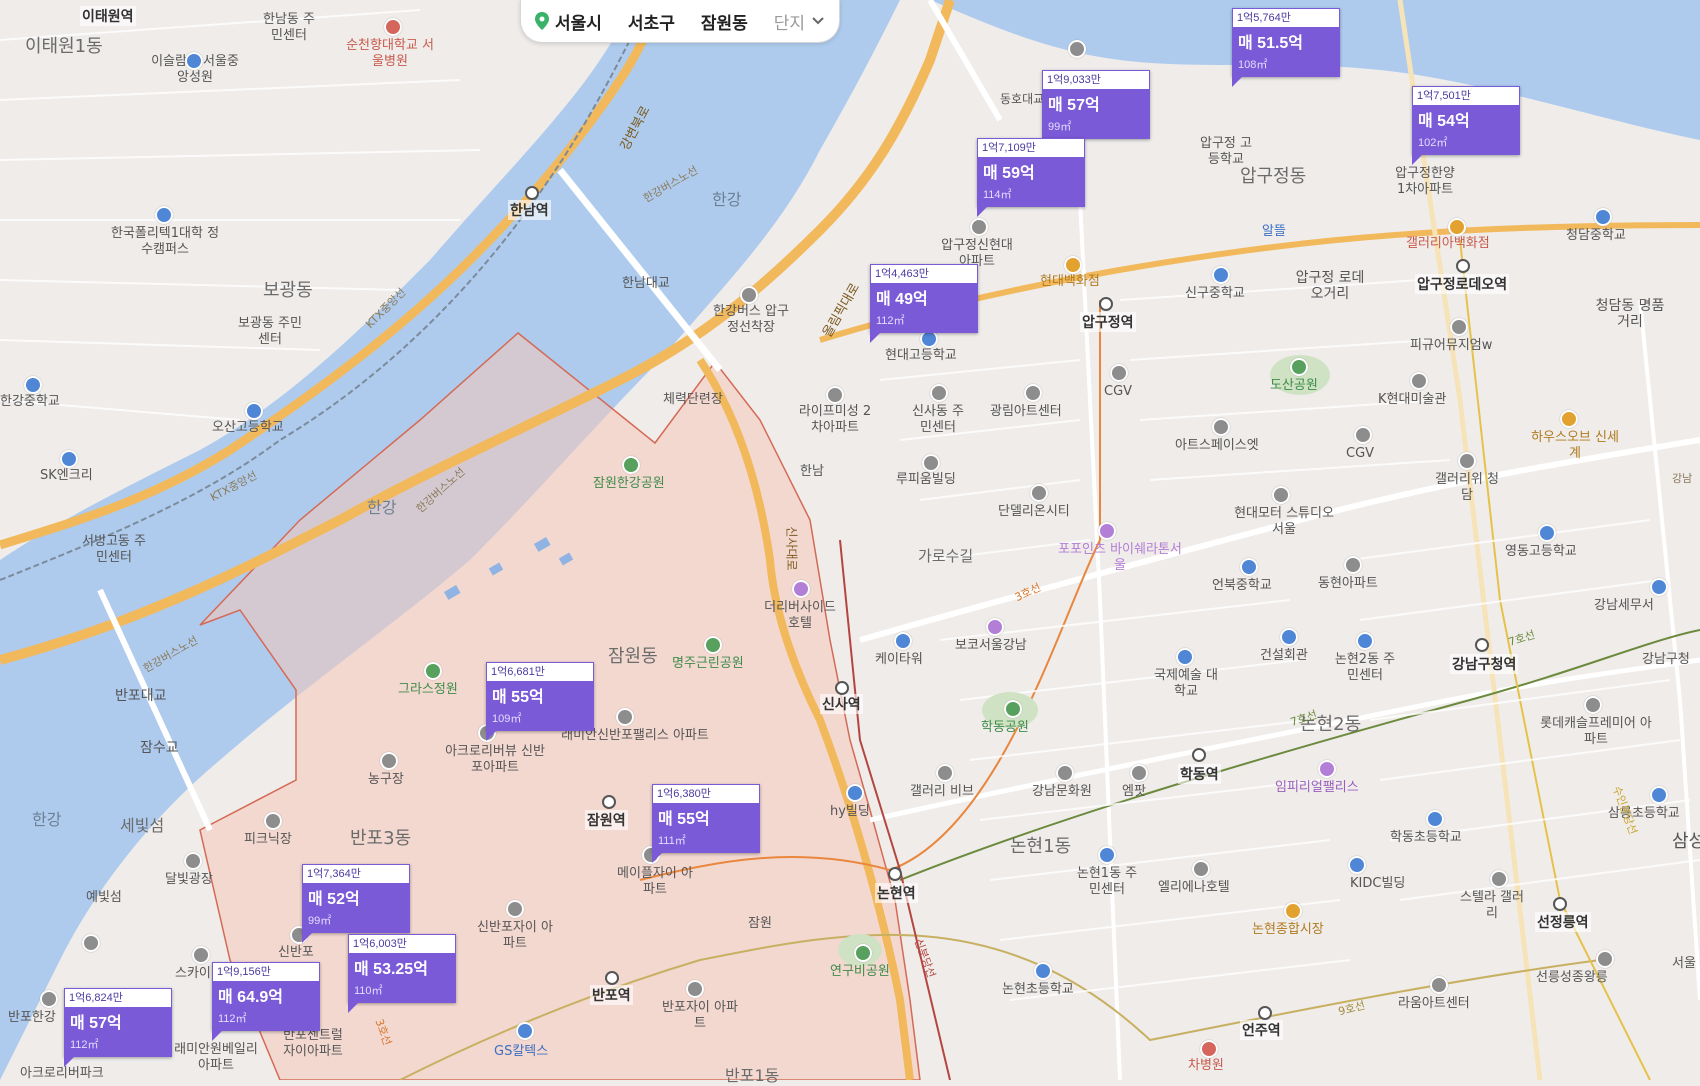 The image size is (1700, 1086). I want to click on station-banpo: 반포역, so click(611, 995).